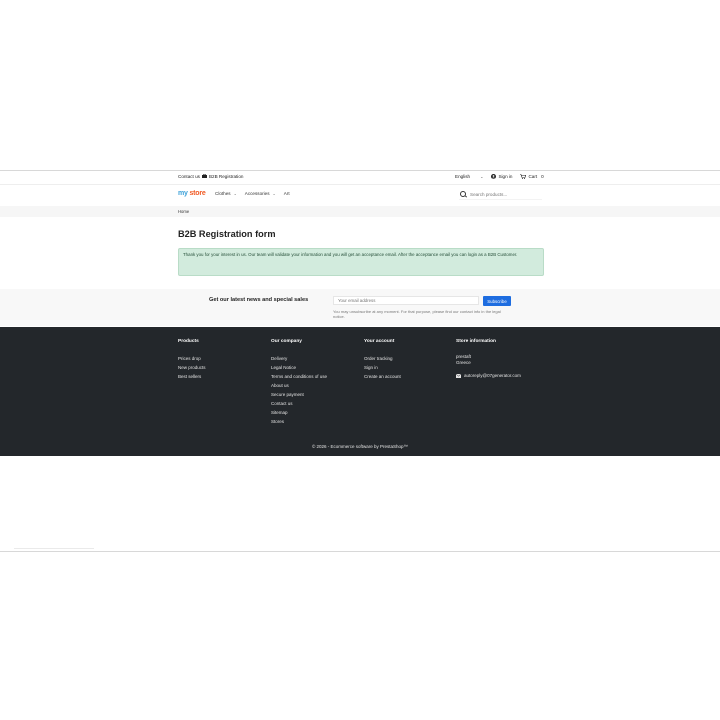 The width and height of the screenshot is (720, 720). I want to click on nav-label: Accessories, so click(257, 193).